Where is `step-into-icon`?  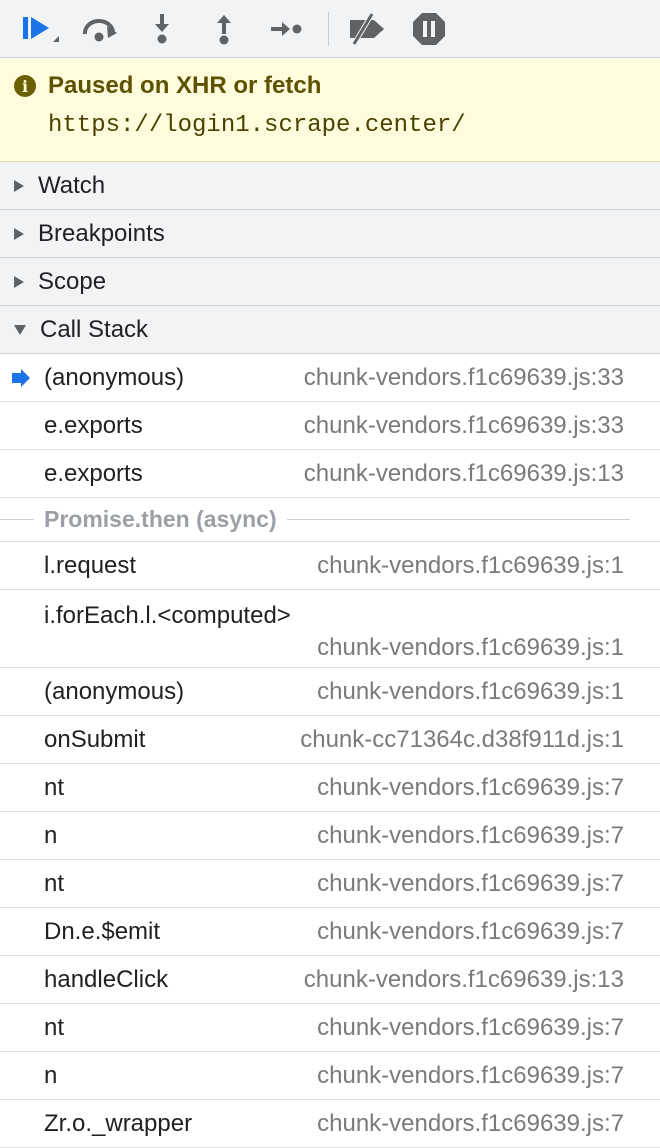 step-into-icon is located at coordinates (162, 28).